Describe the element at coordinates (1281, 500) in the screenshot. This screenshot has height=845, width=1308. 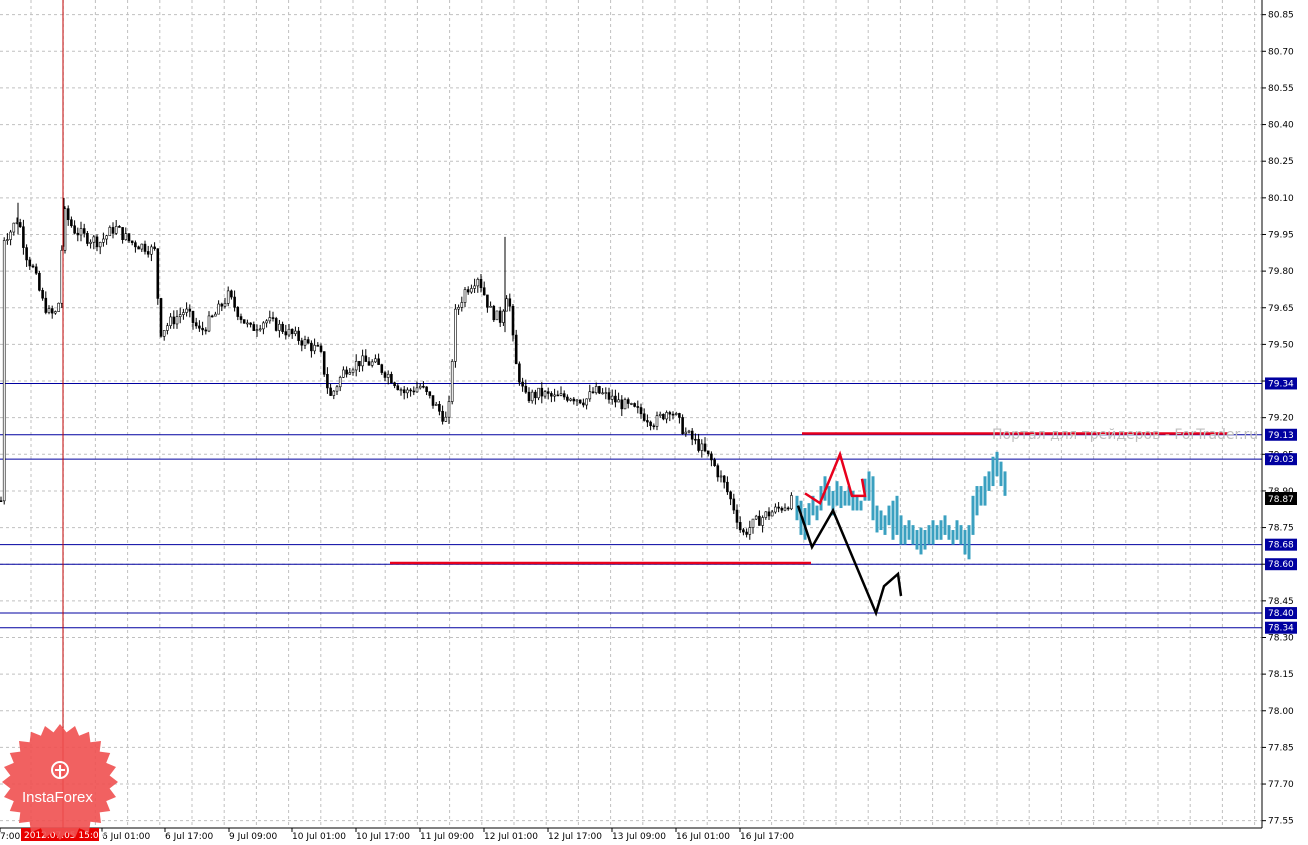
I see `current-price-label: 78.87` at that location.